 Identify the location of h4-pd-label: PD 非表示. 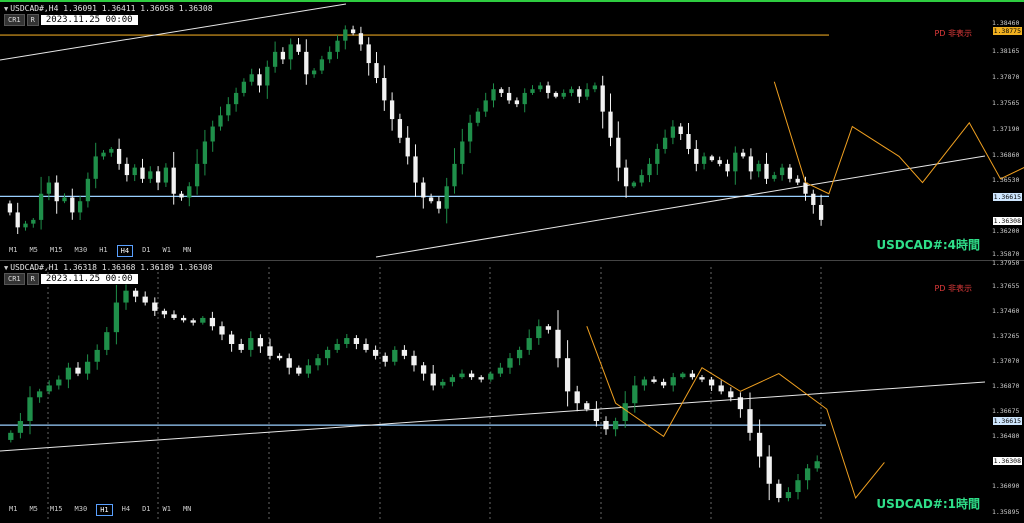
(953, 33).